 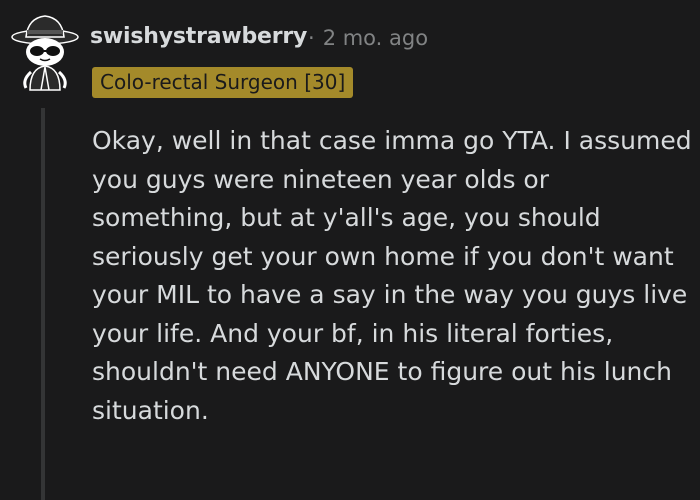 I want to click on user-flair: Colo-rectal Surgeon [30], so click(x=223, y=82).